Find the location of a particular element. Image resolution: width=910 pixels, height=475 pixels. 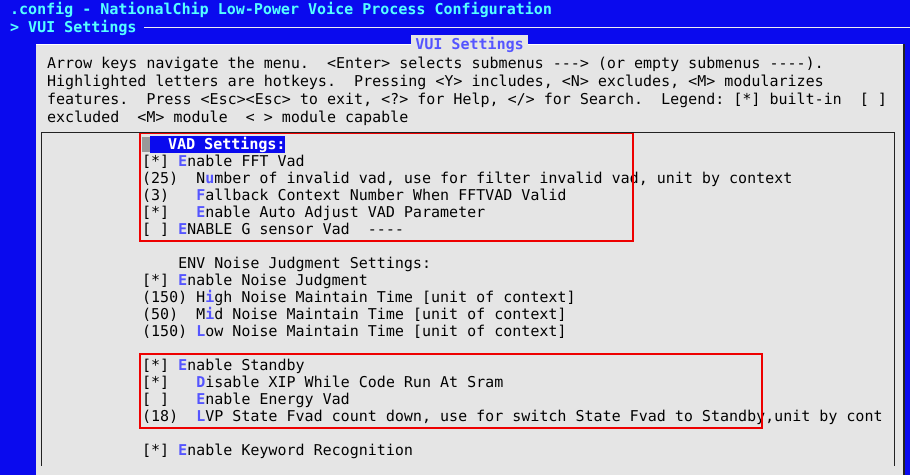

help-text: Highlighted letters are hotkeys. Pressing <Y> includes, <N> excludes, <M> modularizes is located at coordinates (436, 81).